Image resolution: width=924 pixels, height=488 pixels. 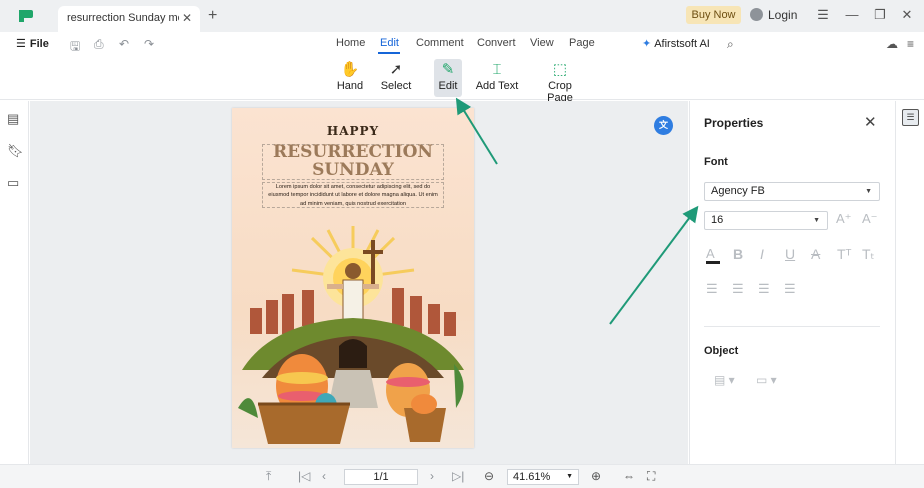 What do you see at coordinates (39, 44) in the screenshot?
I see `file-menu-label: File` at bounding box center [39, 44].